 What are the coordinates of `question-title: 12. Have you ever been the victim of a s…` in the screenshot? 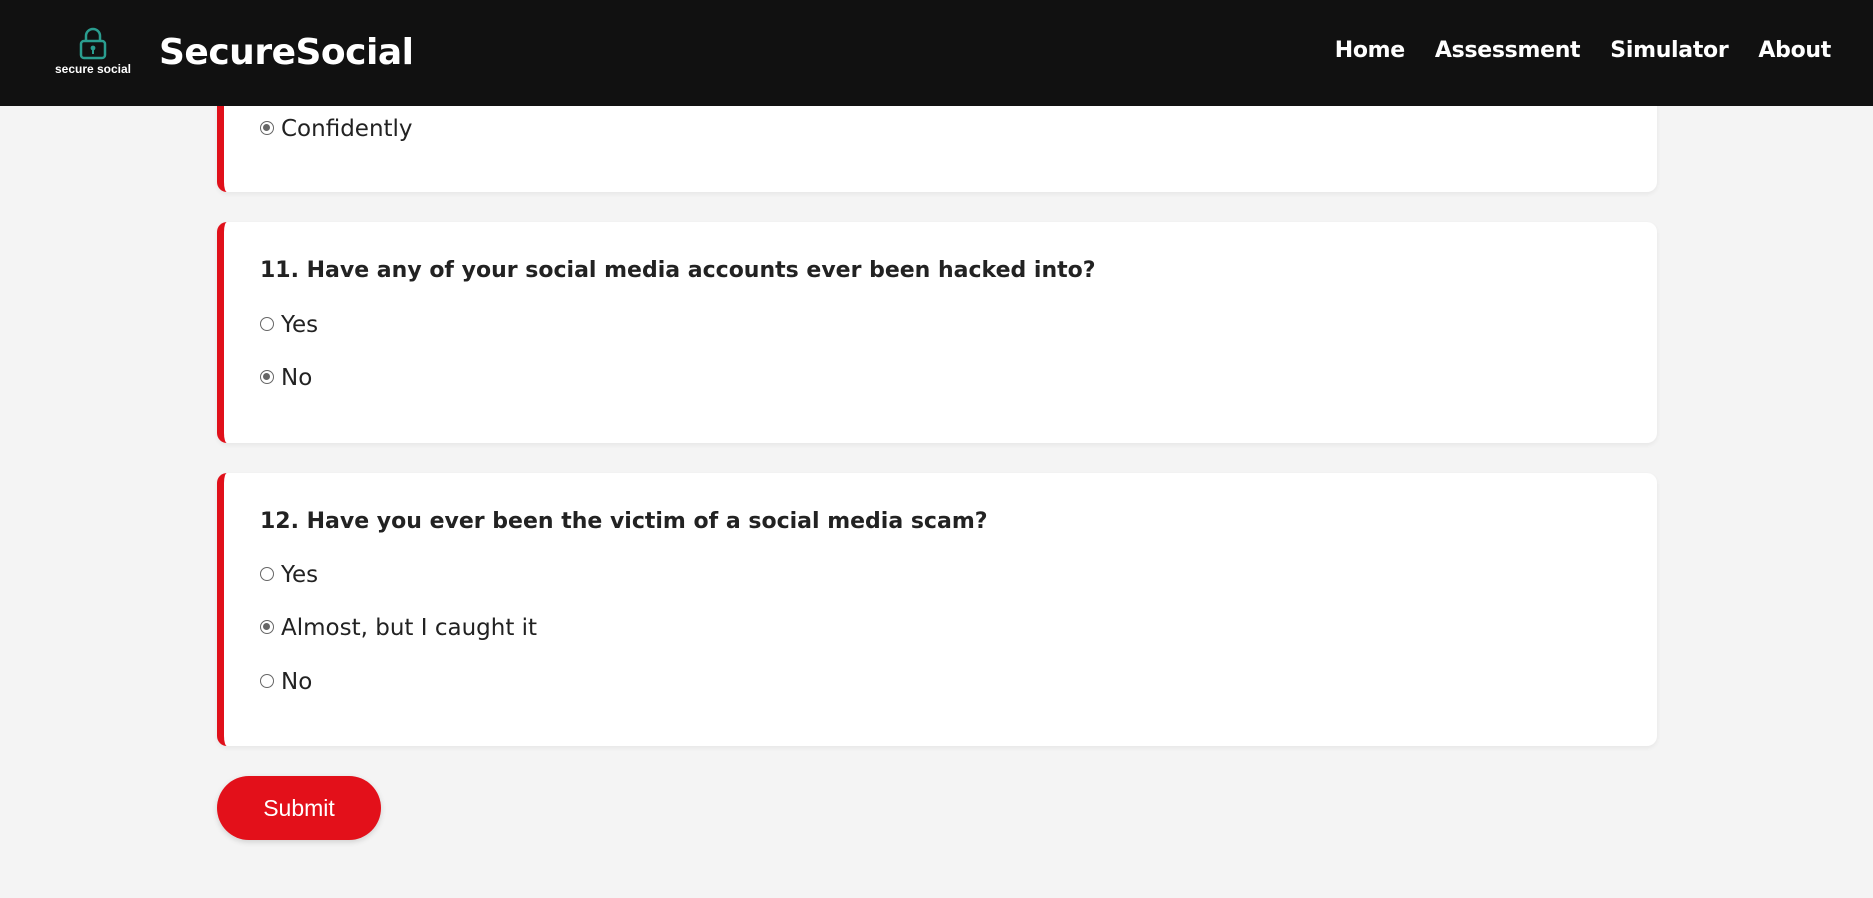 It's located at (624, 521).